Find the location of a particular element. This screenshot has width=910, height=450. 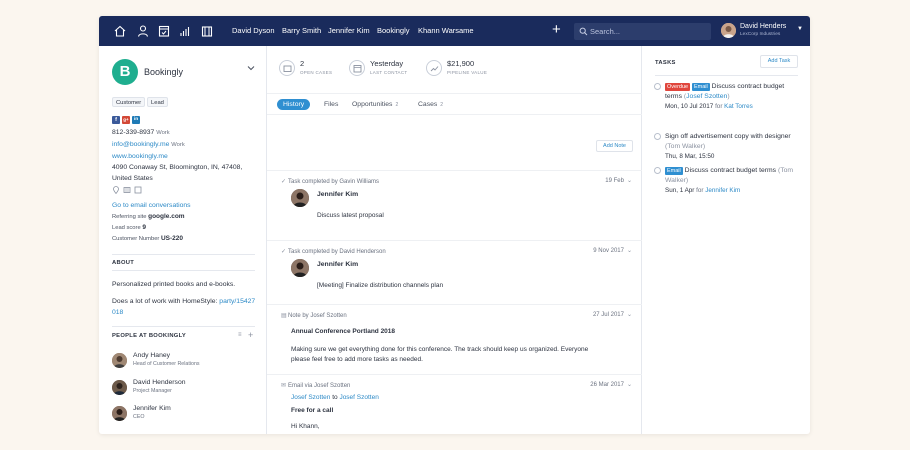

task-for-link: Kat Torres is located at coordinates (738, 106).